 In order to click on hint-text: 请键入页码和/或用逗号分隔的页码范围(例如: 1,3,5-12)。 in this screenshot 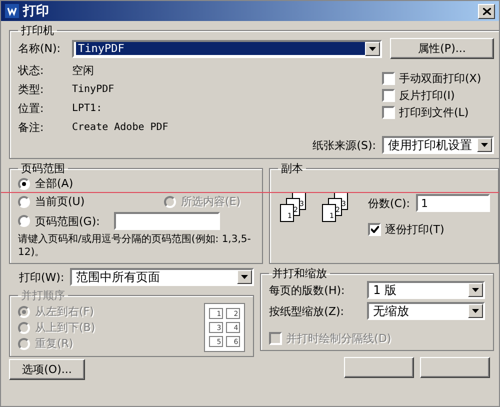, I will do `click(135, 246)`.